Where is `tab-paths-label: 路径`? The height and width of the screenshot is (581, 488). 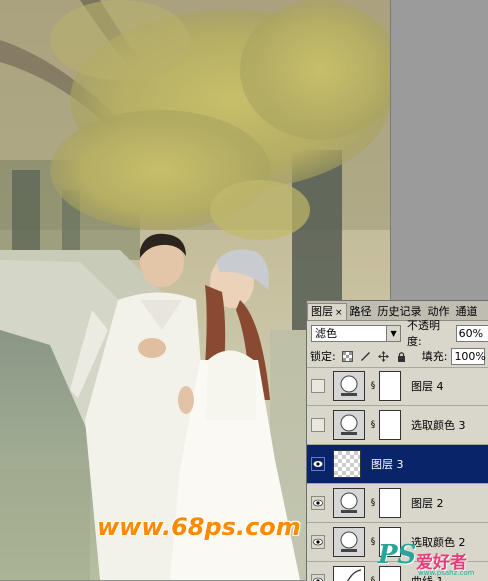 tab-paths-label: 路径 is located at coordinates (360, 311).